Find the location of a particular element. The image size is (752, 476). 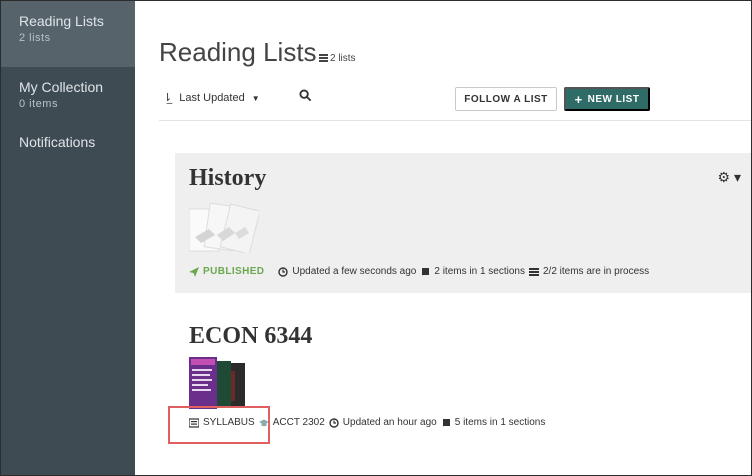

process-status-text: 2/2 items are in process is located at coordinates (596, 271).